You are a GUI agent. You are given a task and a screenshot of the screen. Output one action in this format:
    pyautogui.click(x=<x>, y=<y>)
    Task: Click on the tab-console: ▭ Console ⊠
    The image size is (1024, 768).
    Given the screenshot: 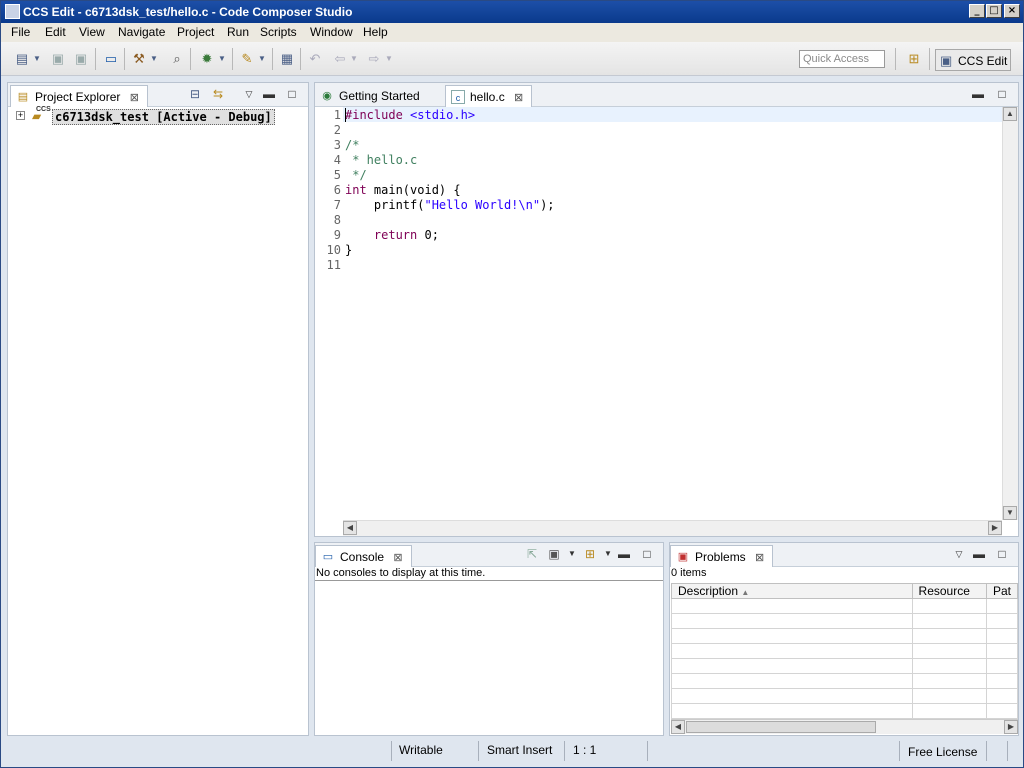 What is the action you would take?
    pyautogui.click(x=363, y=556)
    